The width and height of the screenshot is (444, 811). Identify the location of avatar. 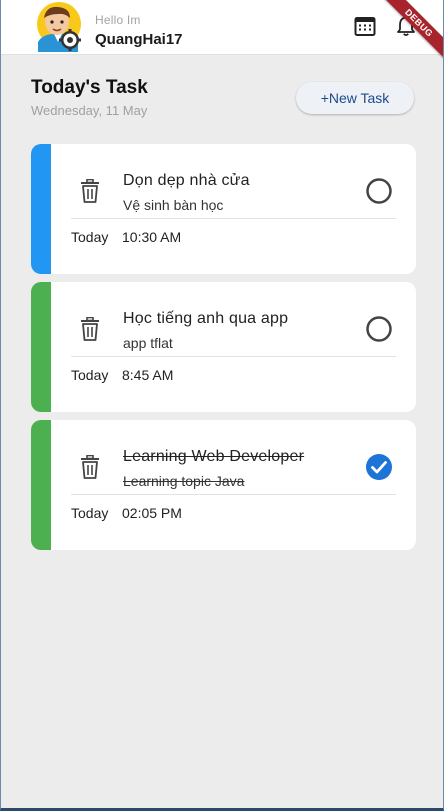
(58, 27).